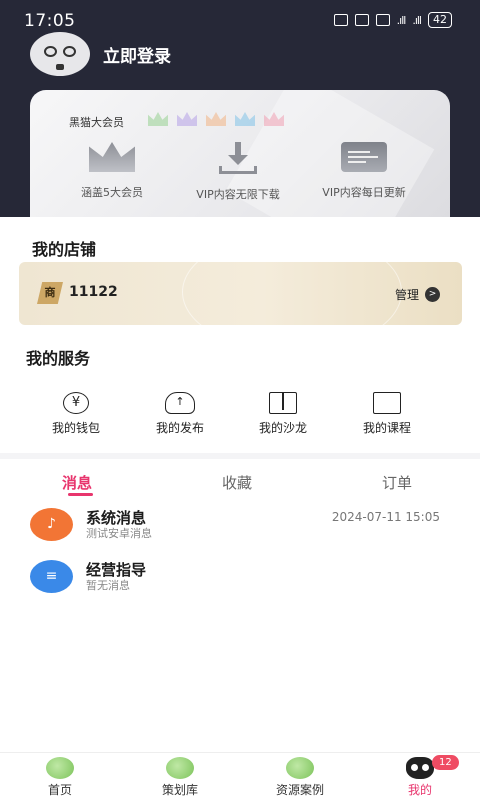  What do you see at coordinates (240, 456) in the screenshot?
I see `section-divider` at bounding box center [240, 456].